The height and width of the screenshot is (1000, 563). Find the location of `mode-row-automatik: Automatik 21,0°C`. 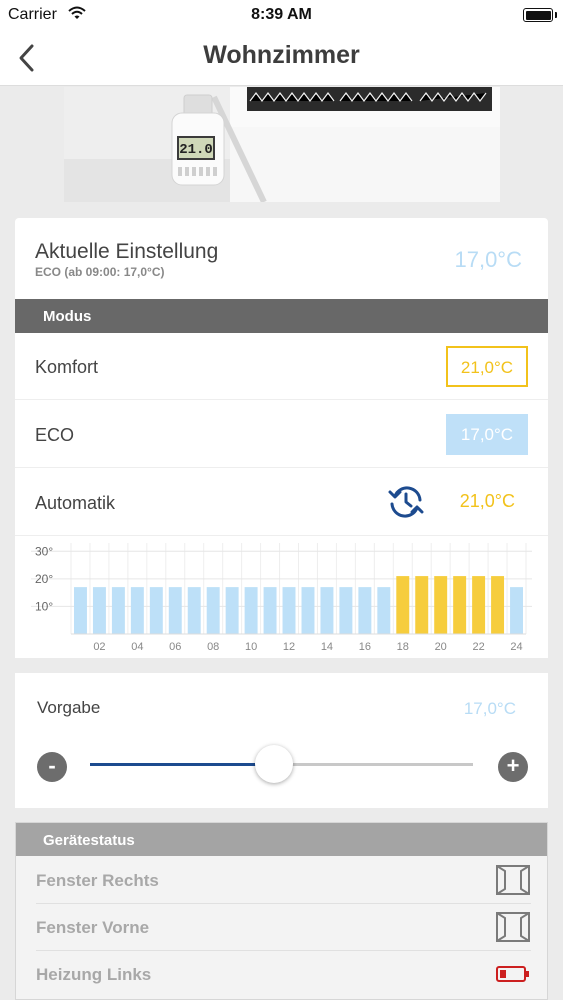

mode-row-automatik: Automatik 21,0°C is located at coordinates (281, 502).